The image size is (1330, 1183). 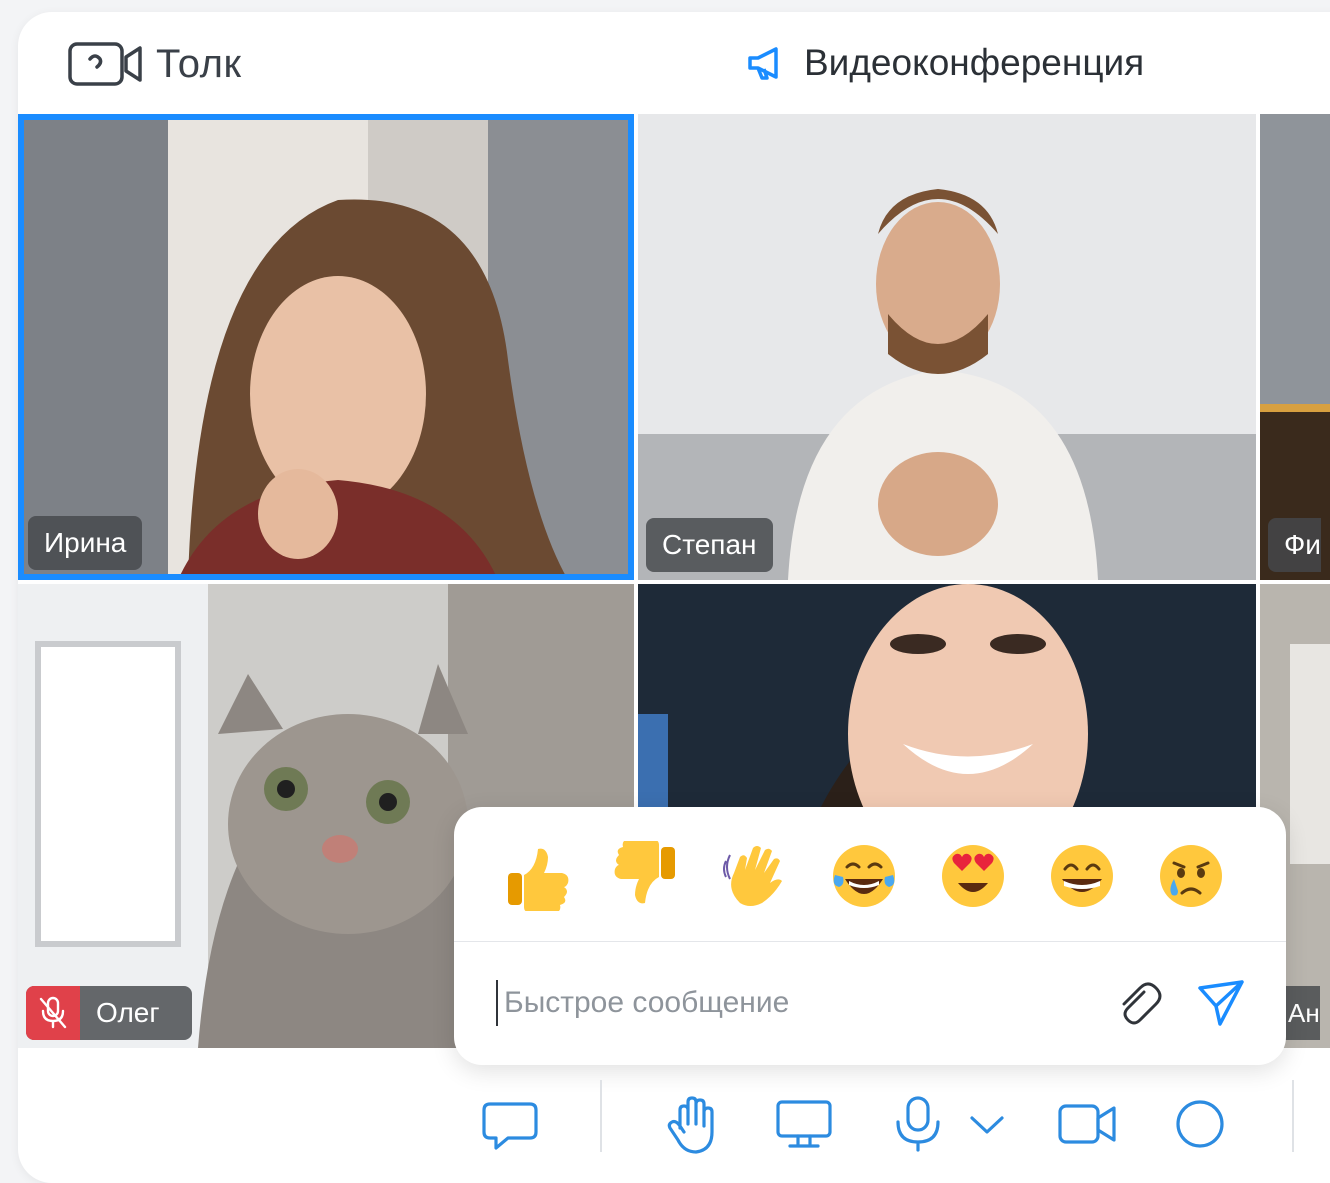 What do you see at coordinates (1200, 1124) in the screenshot?
I see `record-icon` at bounding box center [1200, 1124].